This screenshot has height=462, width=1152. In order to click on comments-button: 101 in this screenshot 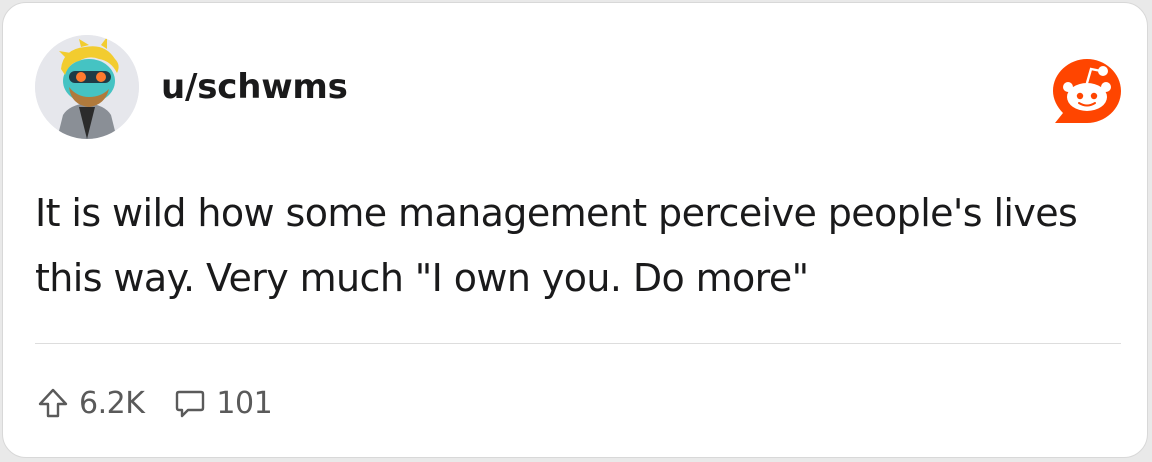, I will do `click(222, 403)`.